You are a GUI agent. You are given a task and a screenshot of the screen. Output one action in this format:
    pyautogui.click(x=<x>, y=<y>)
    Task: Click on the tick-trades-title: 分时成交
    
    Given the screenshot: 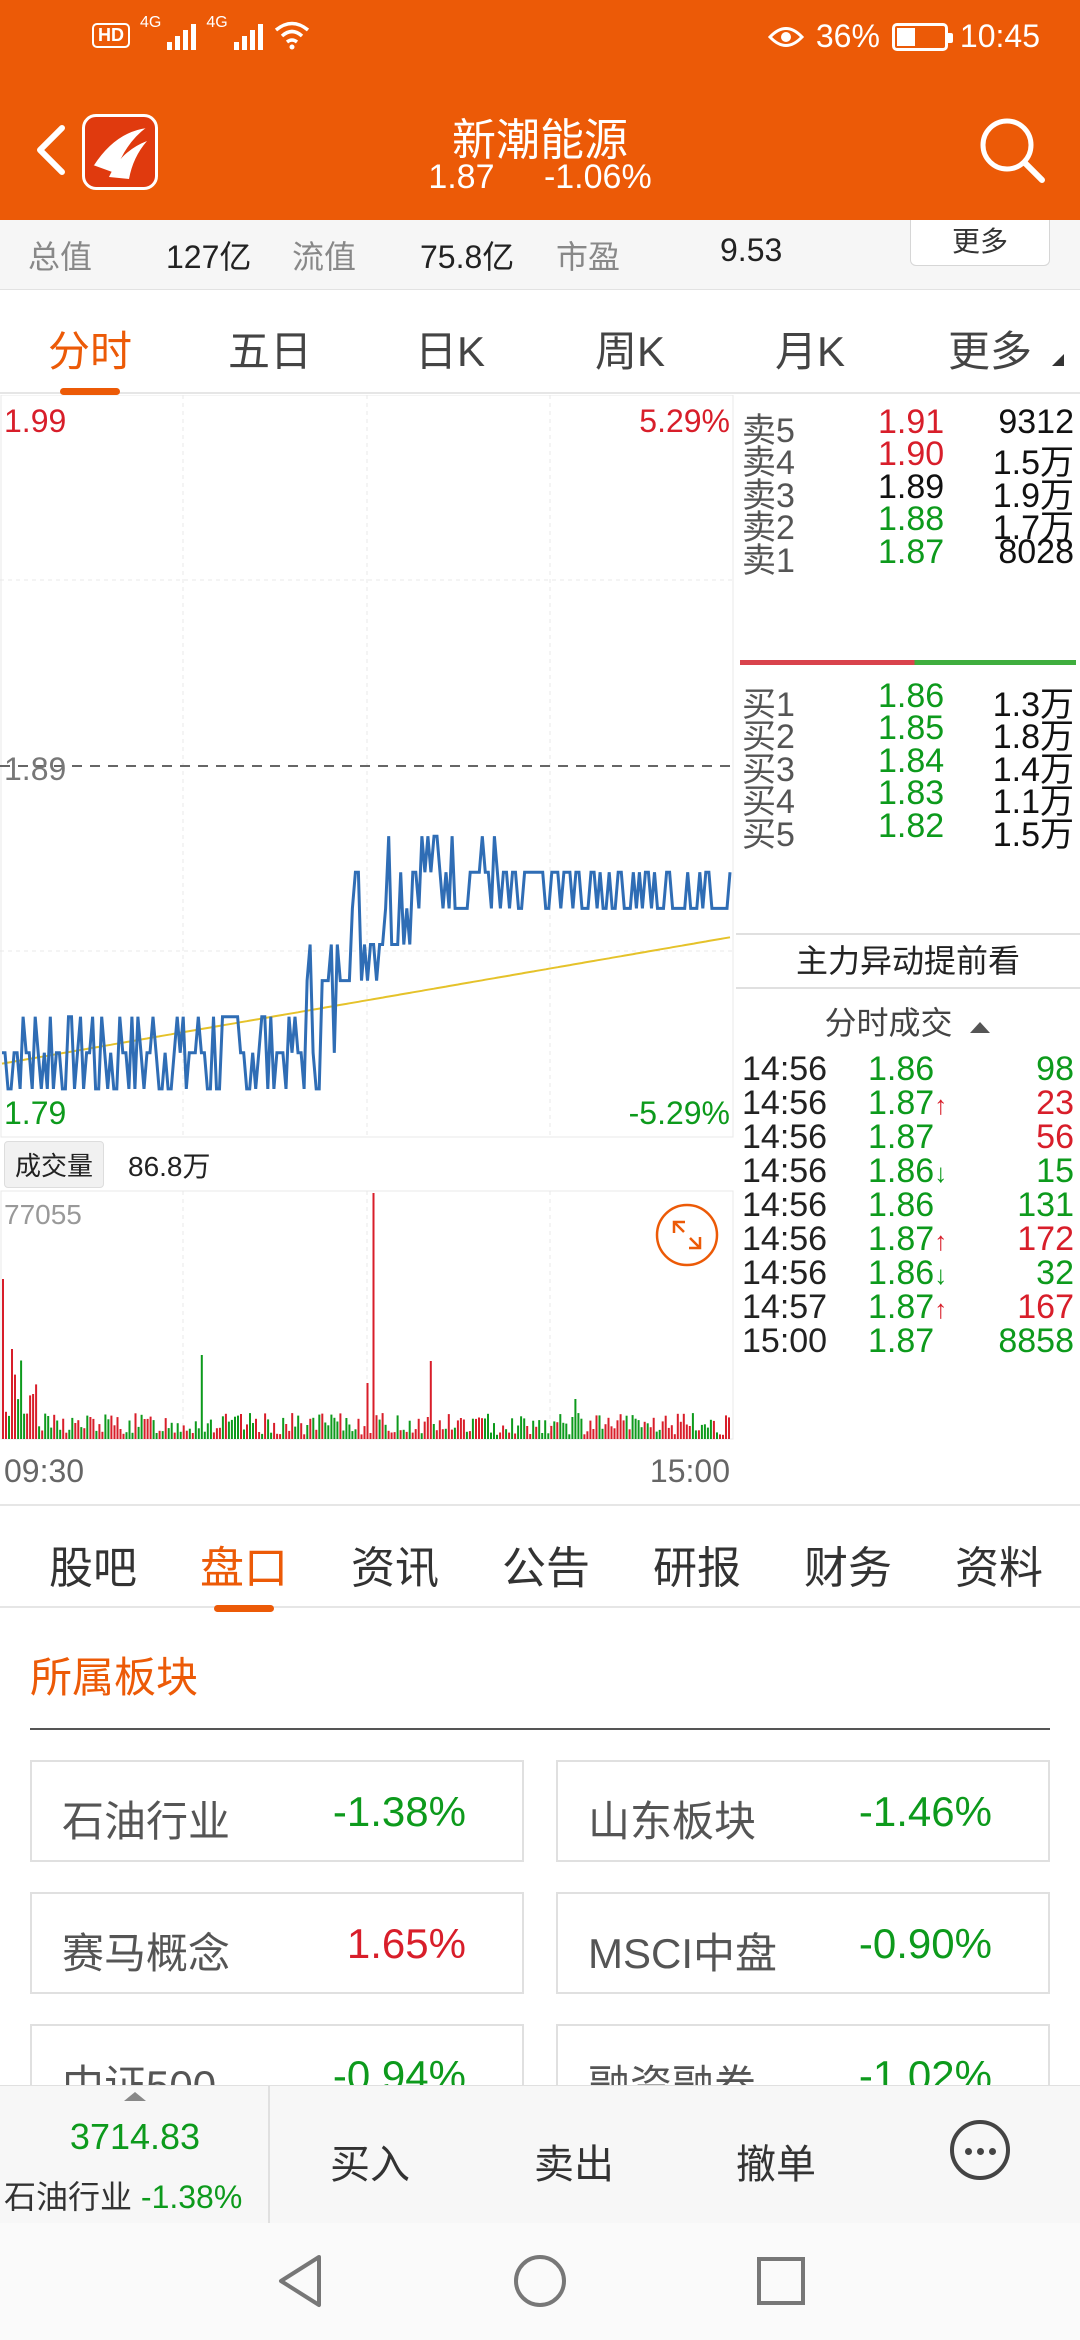 What is the action you would take?
    pyautogui.click(x=908, y=1021)
    